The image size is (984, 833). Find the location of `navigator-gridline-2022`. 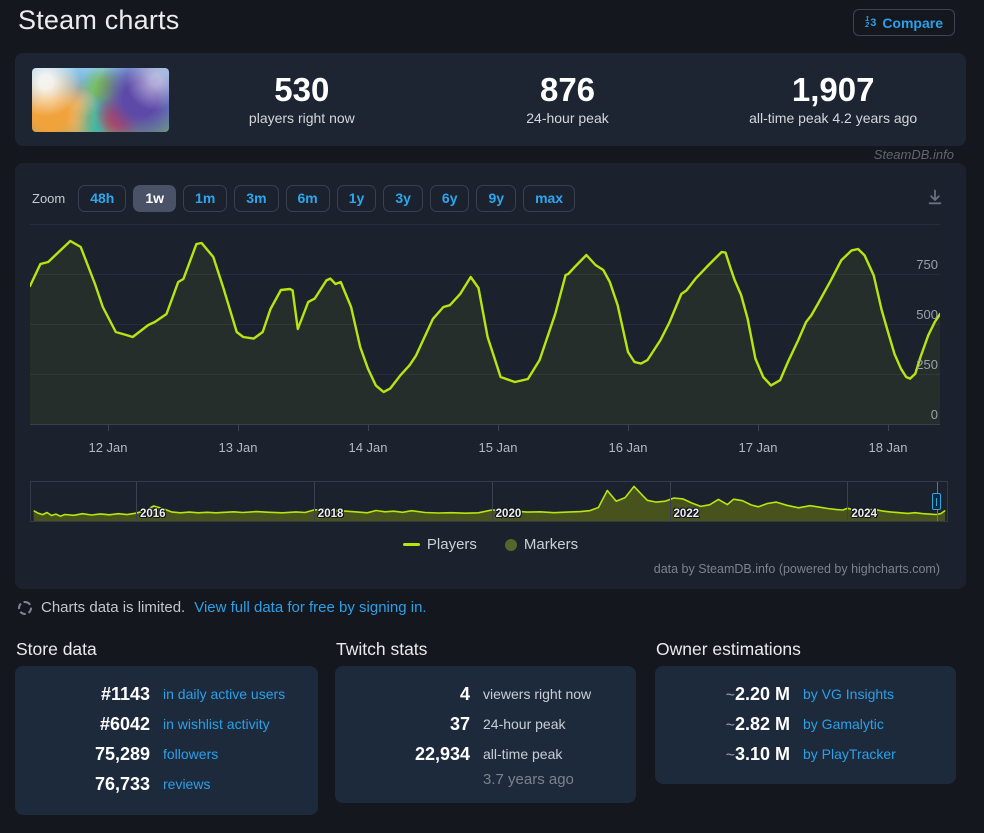

navigator-gridline-2022 is located at coordinates (670, 501).